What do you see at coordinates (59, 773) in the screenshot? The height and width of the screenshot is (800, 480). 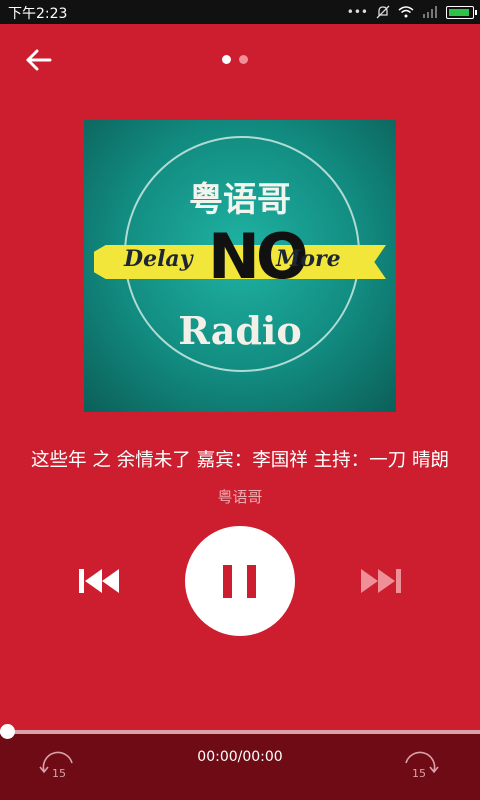 I see `skip-back-seconds: 15` at bounding box center [59, 773].